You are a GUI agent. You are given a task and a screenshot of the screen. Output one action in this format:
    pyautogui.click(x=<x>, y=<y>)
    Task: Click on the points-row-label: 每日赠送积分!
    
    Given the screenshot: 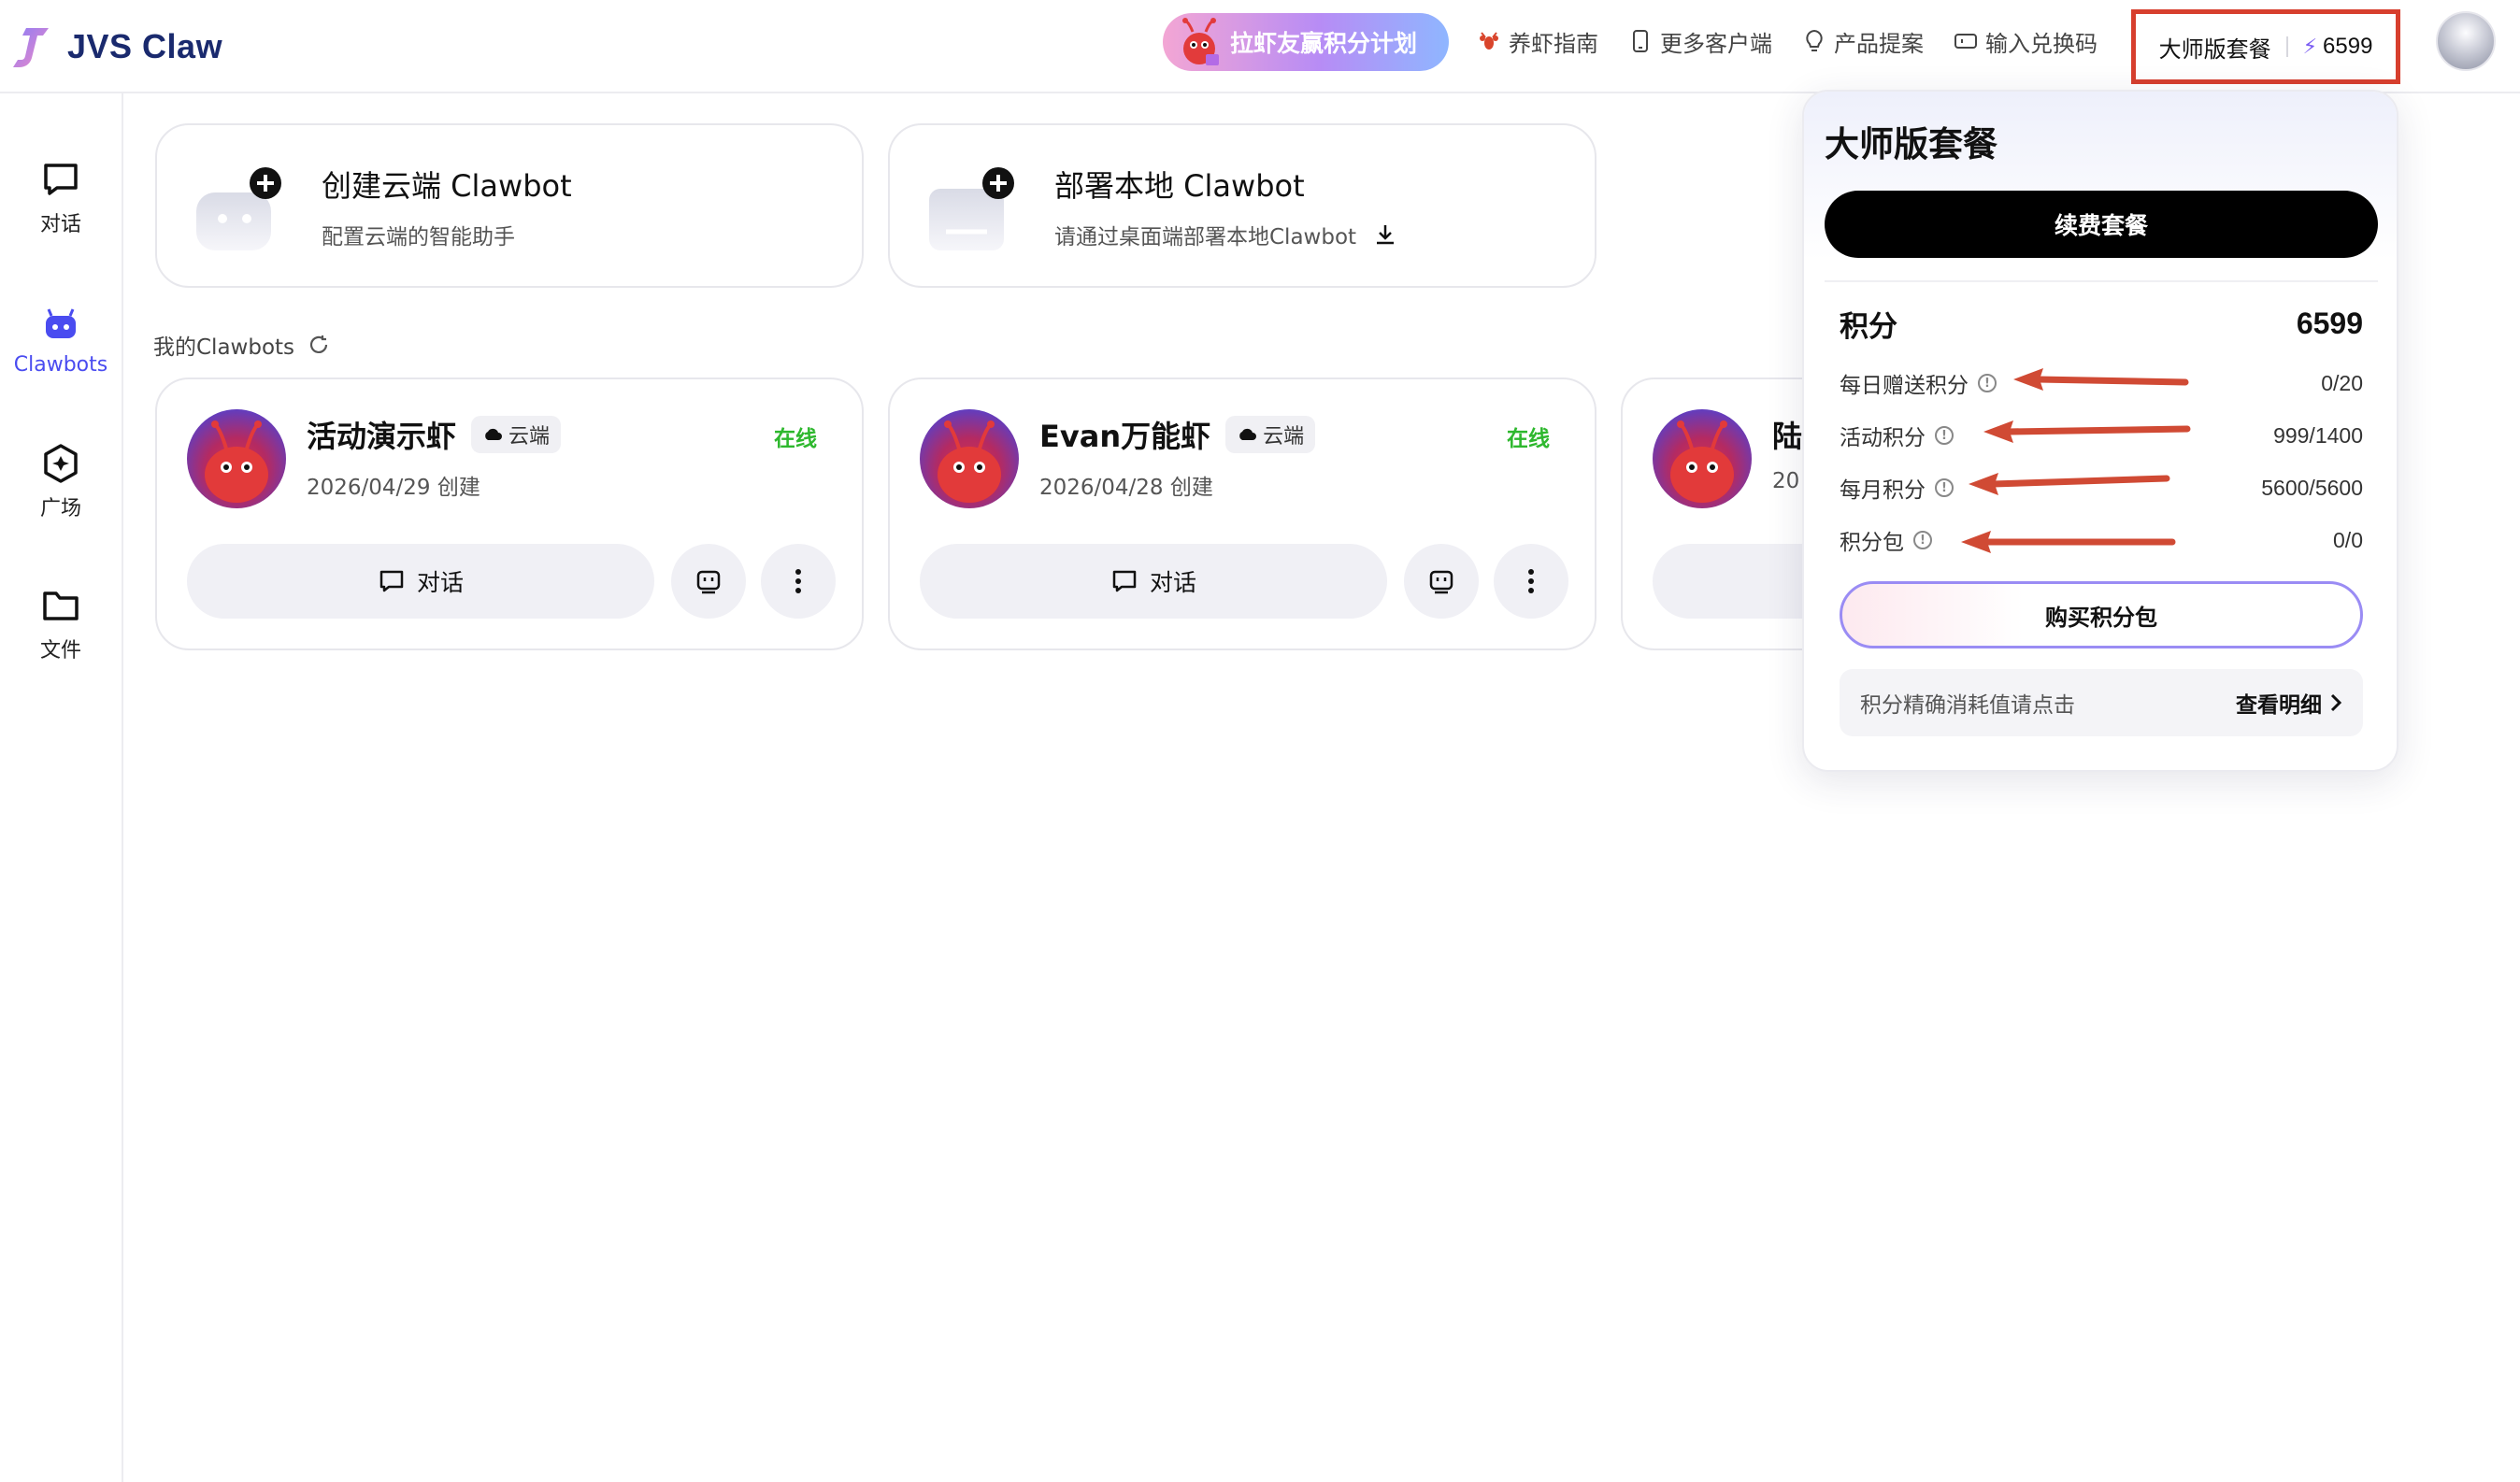 What is the action you would take?
    pyautogui.click(x=1918, y=383)
    